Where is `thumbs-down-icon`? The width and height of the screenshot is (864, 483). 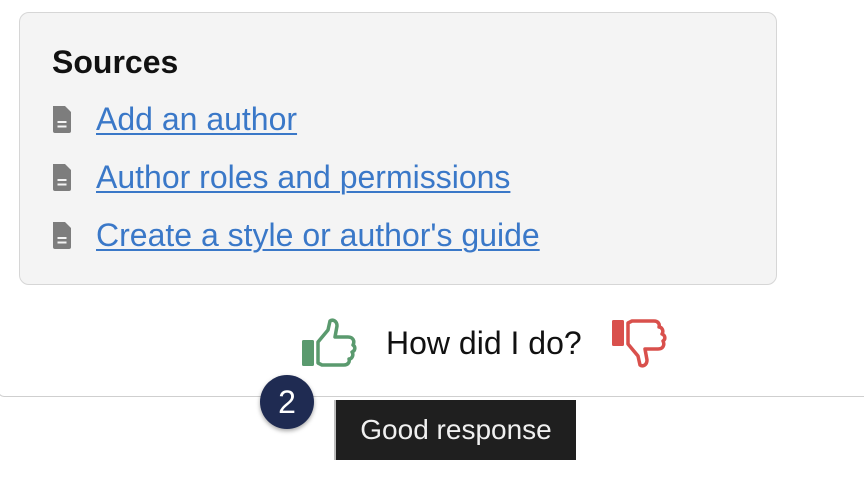
thumbs-down-icon is located at coordinates (639, 343).